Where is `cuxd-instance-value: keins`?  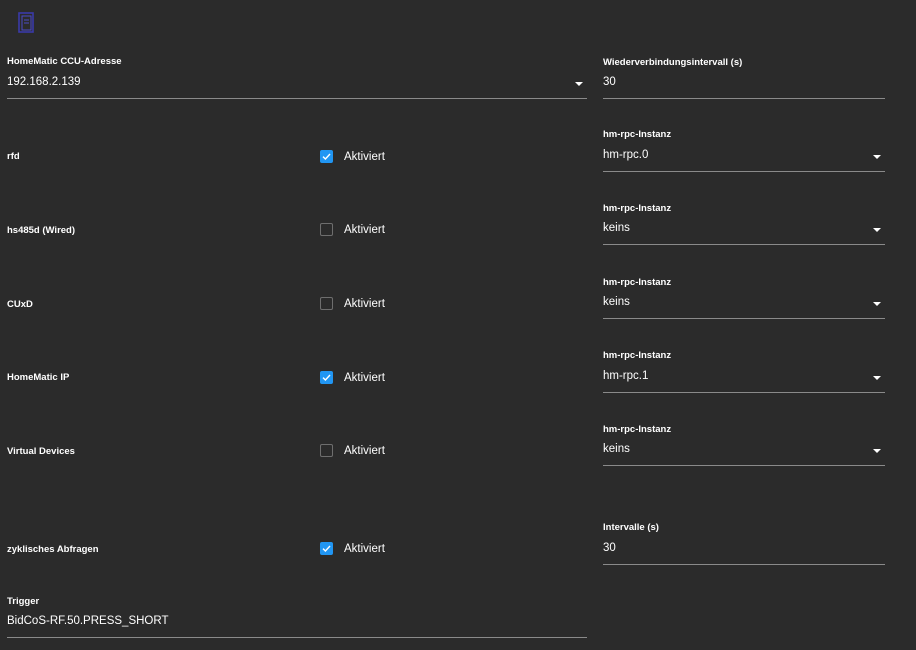
cuxd-instance-value: keins is located at coordinates (616, 302).